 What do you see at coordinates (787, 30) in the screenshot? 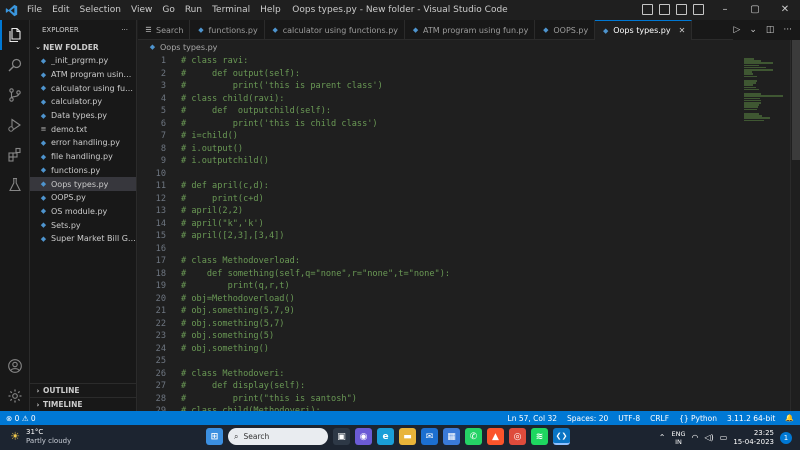
I see `more-actions-button: ···` at bounding box center [787, 30].